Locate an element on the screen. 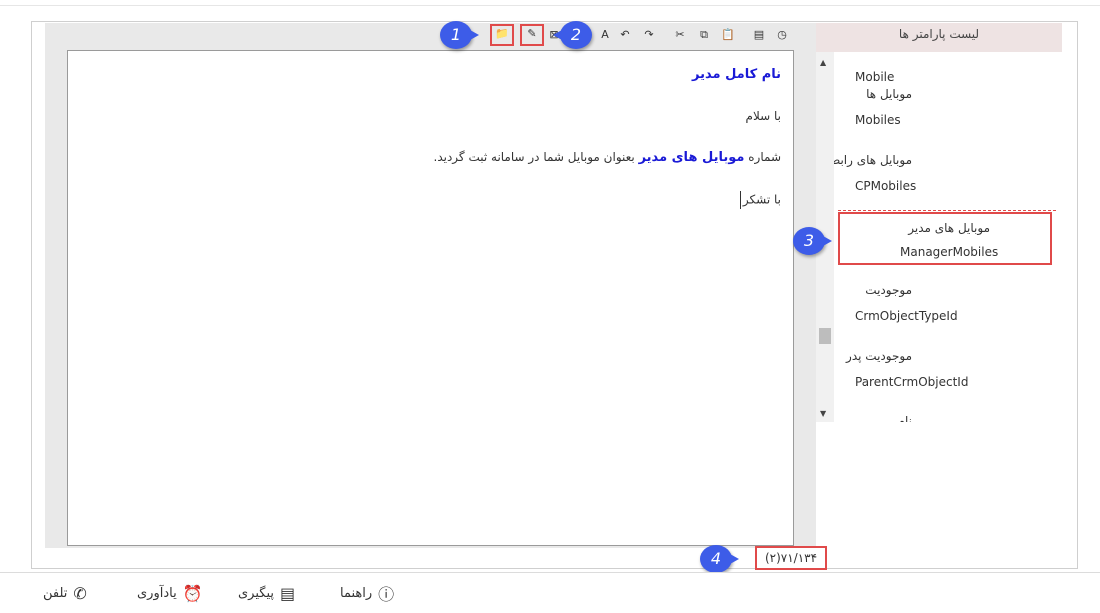 Image resolution: width=1100 pixels, height=613 pixels. body-param-token: موبایل های مدیر is located at coordinates (691, 157).